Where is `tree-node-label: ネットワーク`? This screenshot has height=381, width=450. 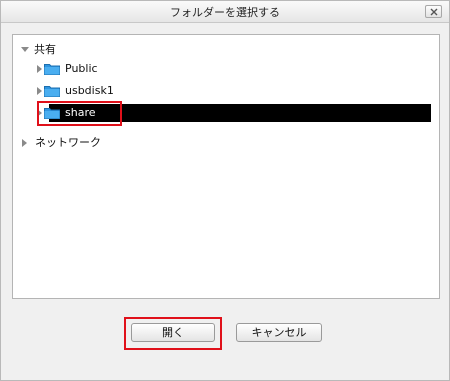
tree-node-label: ネットワーク is located at coordinates (68, 142).